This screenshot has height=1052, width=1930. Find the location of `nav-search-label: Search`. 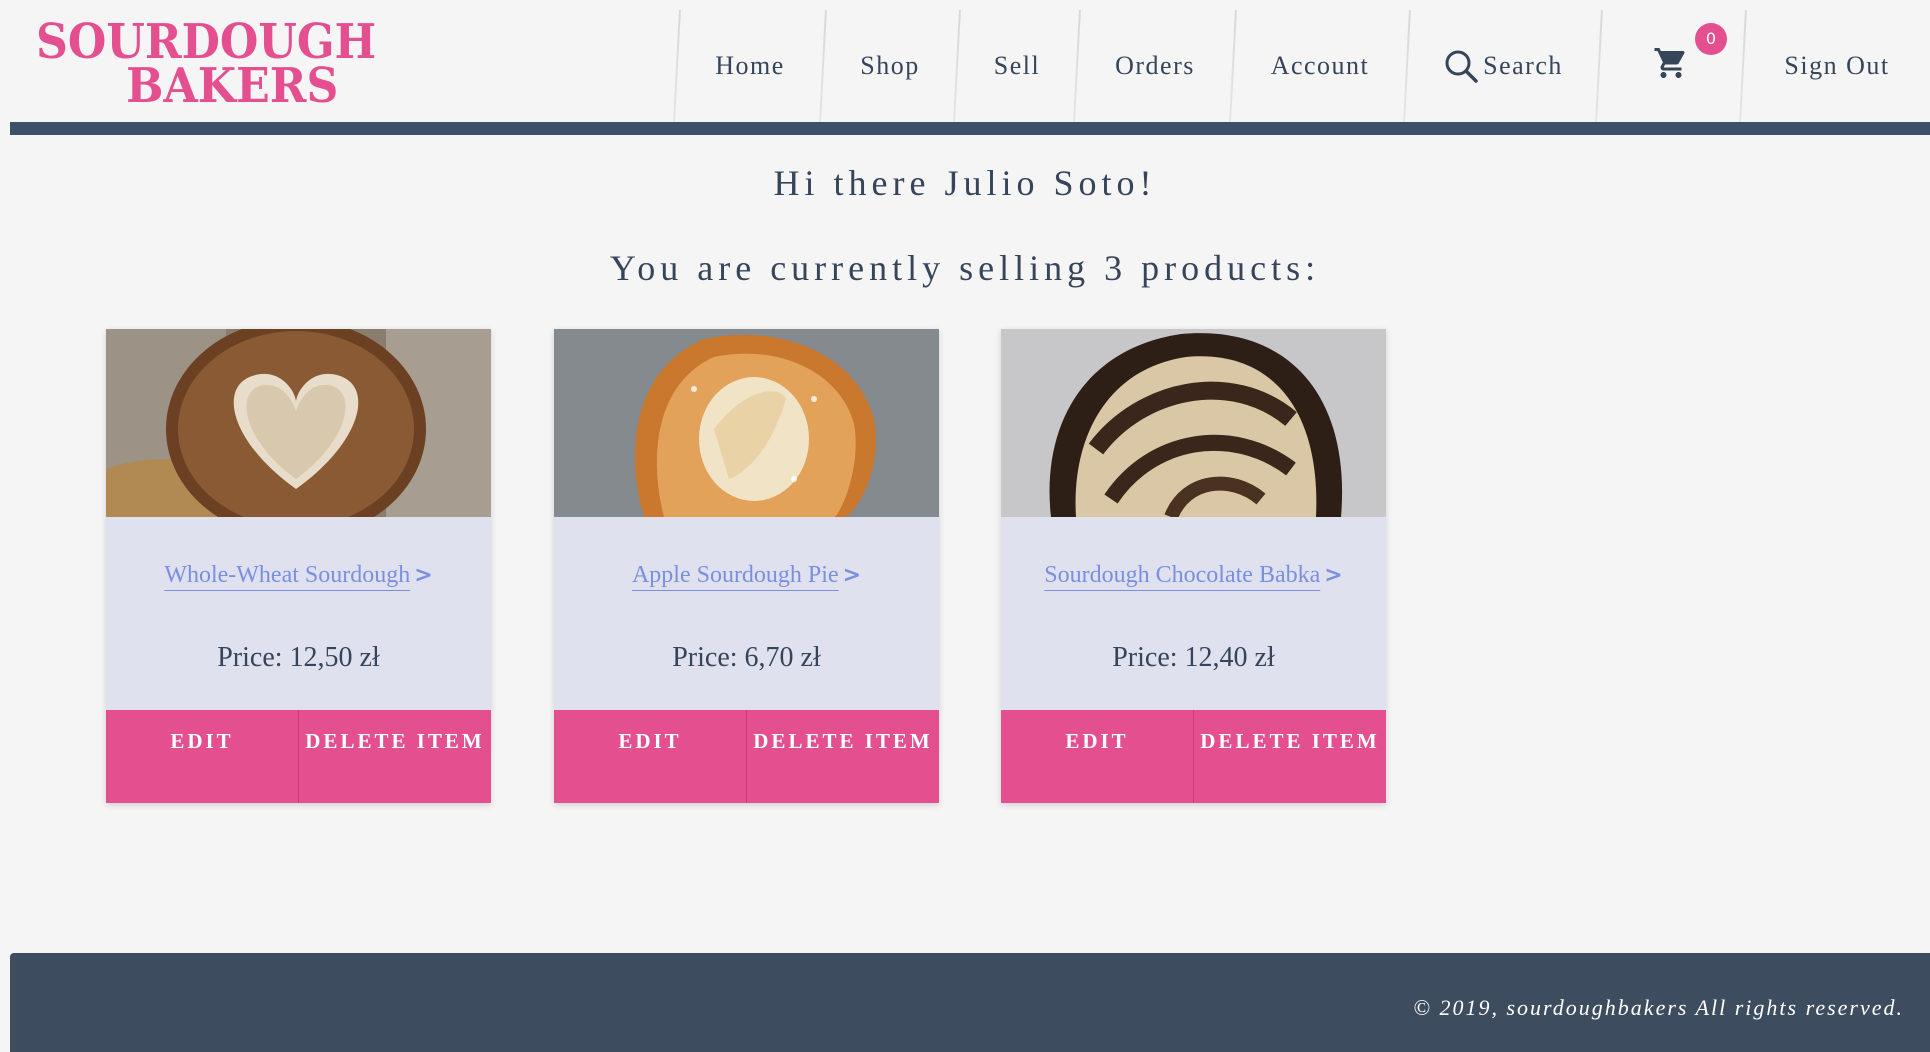

nav-search-label: Search is located at coordinates (1523, 65).